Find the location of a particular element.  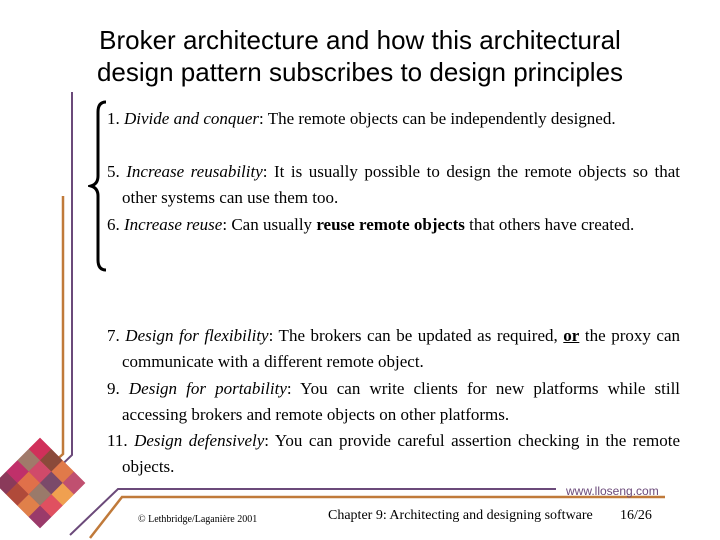

item-number: 1. is located at coordinates (113, 118).